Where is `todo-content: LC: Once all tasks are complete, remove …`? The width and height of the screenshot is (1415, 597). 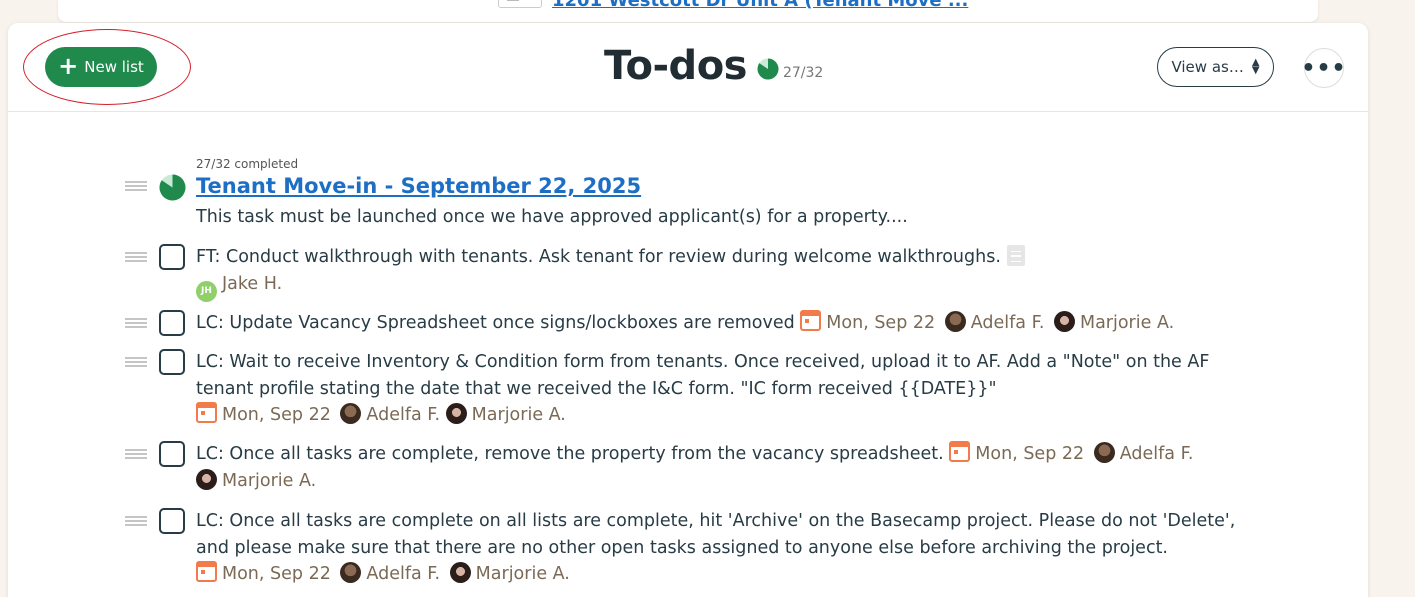 todo-content: LC: Once all tasks are complete, remove … is located at coordinates (716, 467).